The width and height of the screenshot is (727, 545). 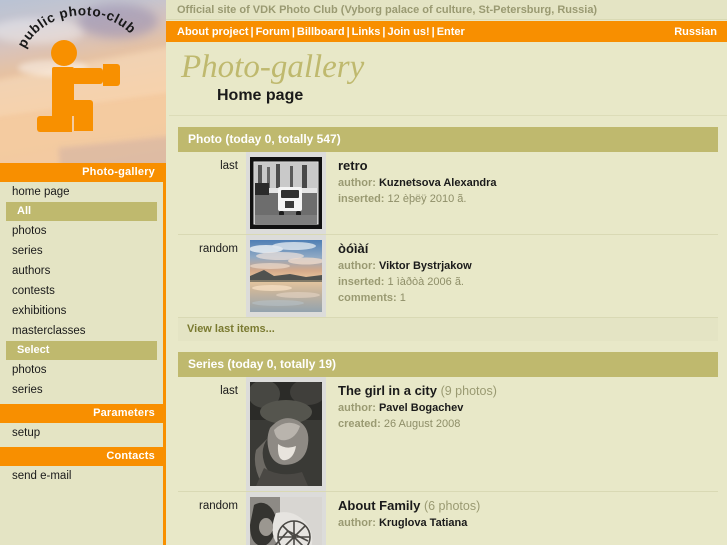 I want to click on item-title-text: retro, so click(x=353, y=165).